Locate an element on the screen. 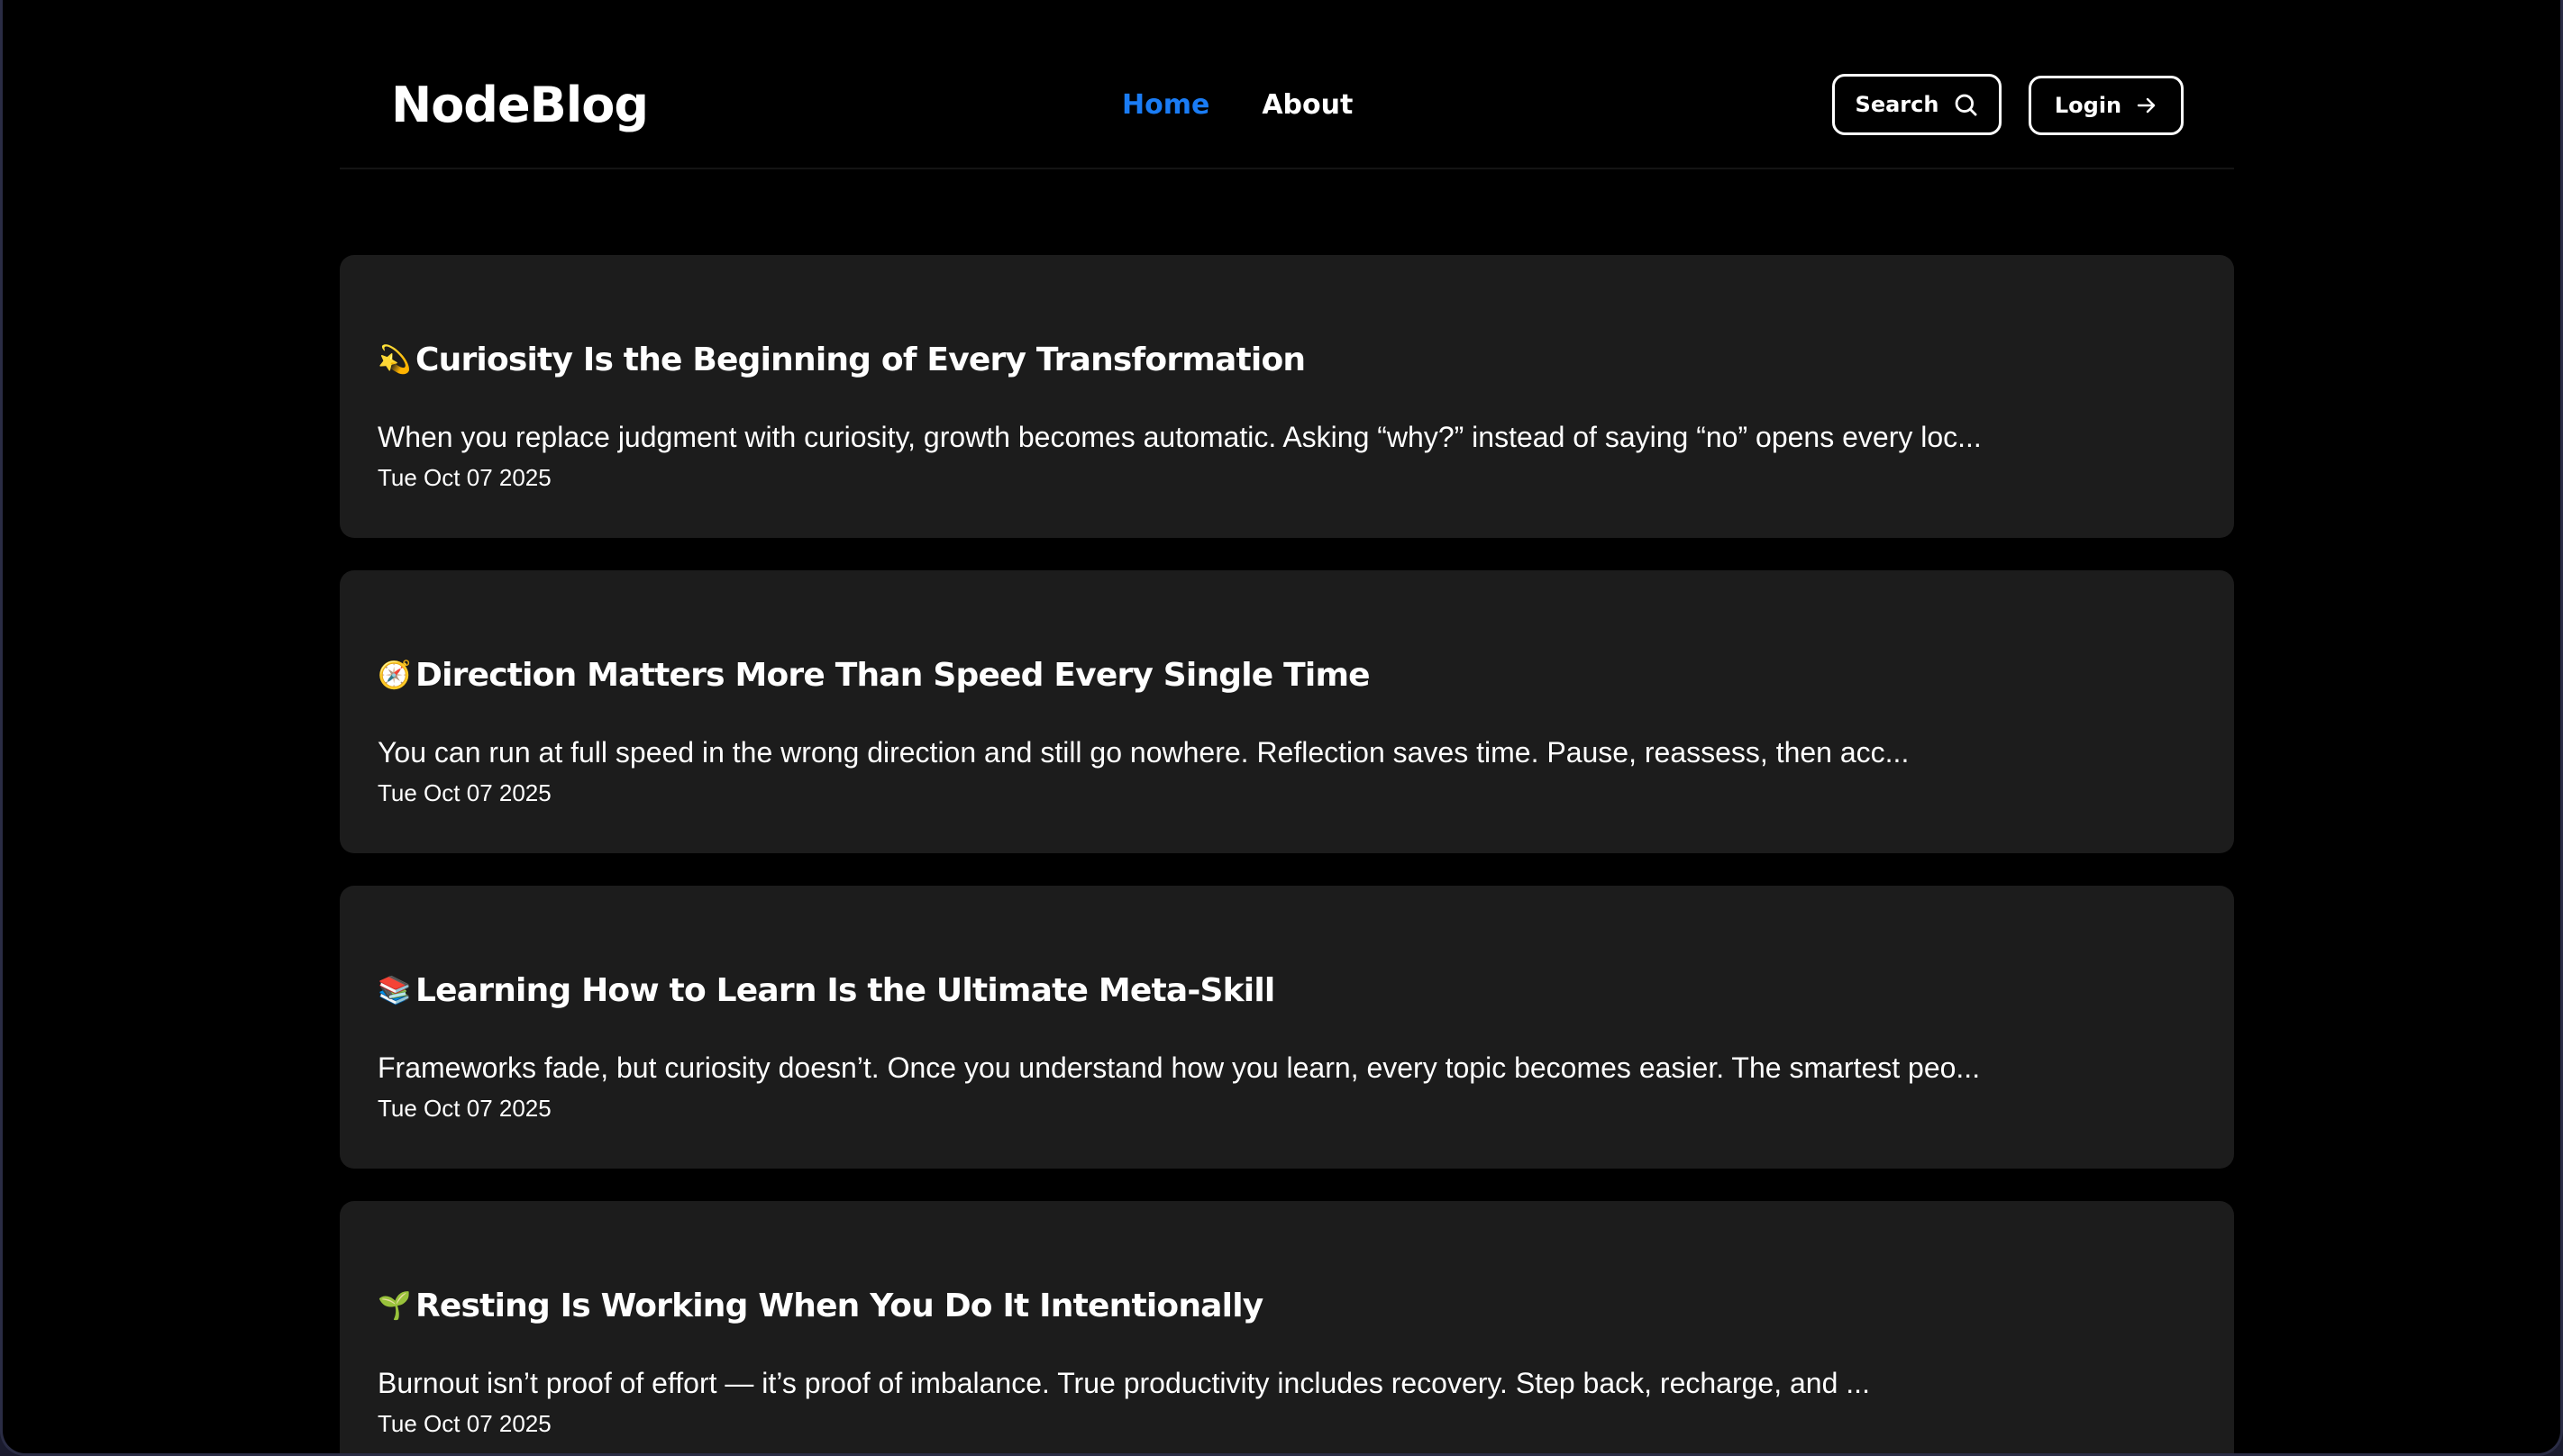  search-icon is located at coordinates (1966, 105).